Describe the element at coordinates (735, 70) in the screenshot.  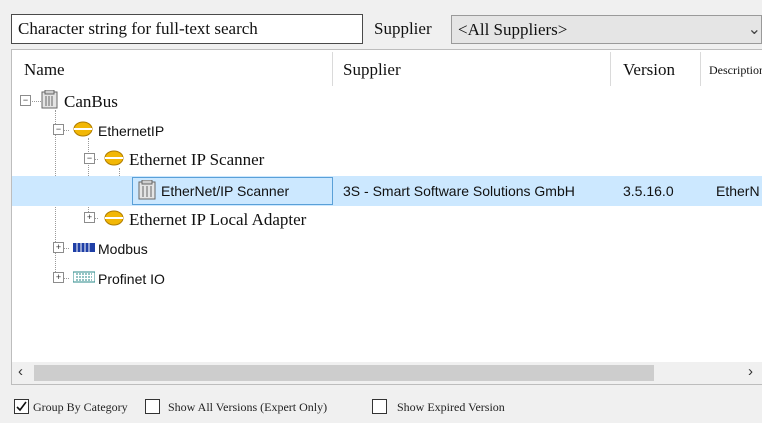
I see `column-header-description: Description` at that location.